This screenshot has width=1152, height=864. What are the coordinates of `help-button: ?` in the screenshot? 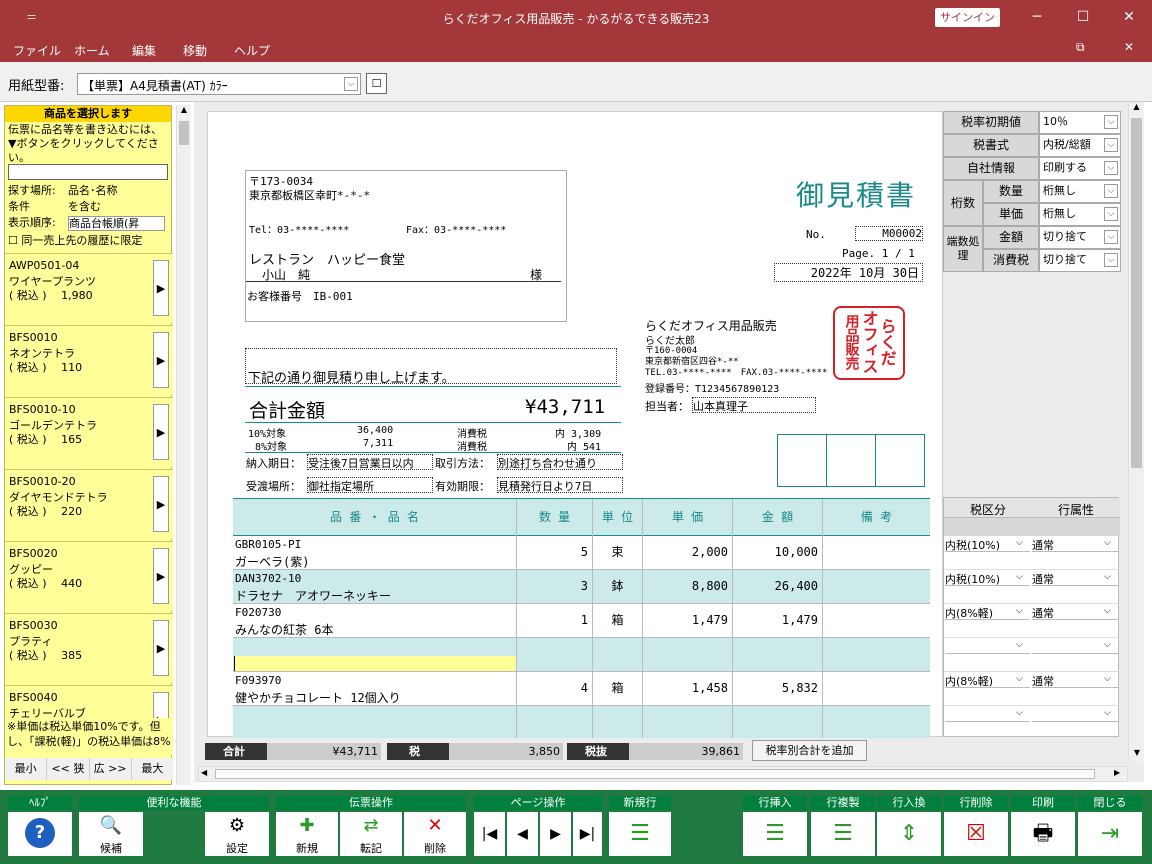 It's located at (40, 834).